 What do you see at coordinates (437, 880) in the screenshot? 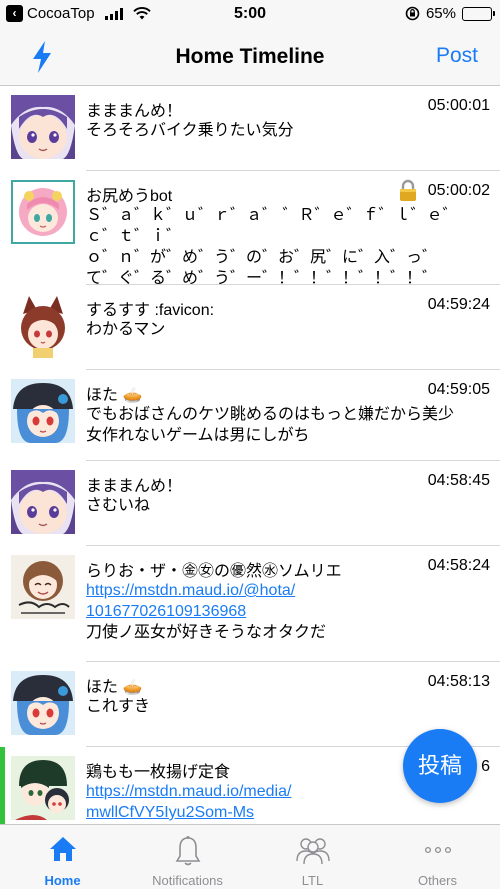
I see `tab-label: Others` at bounding box center [437, 880].